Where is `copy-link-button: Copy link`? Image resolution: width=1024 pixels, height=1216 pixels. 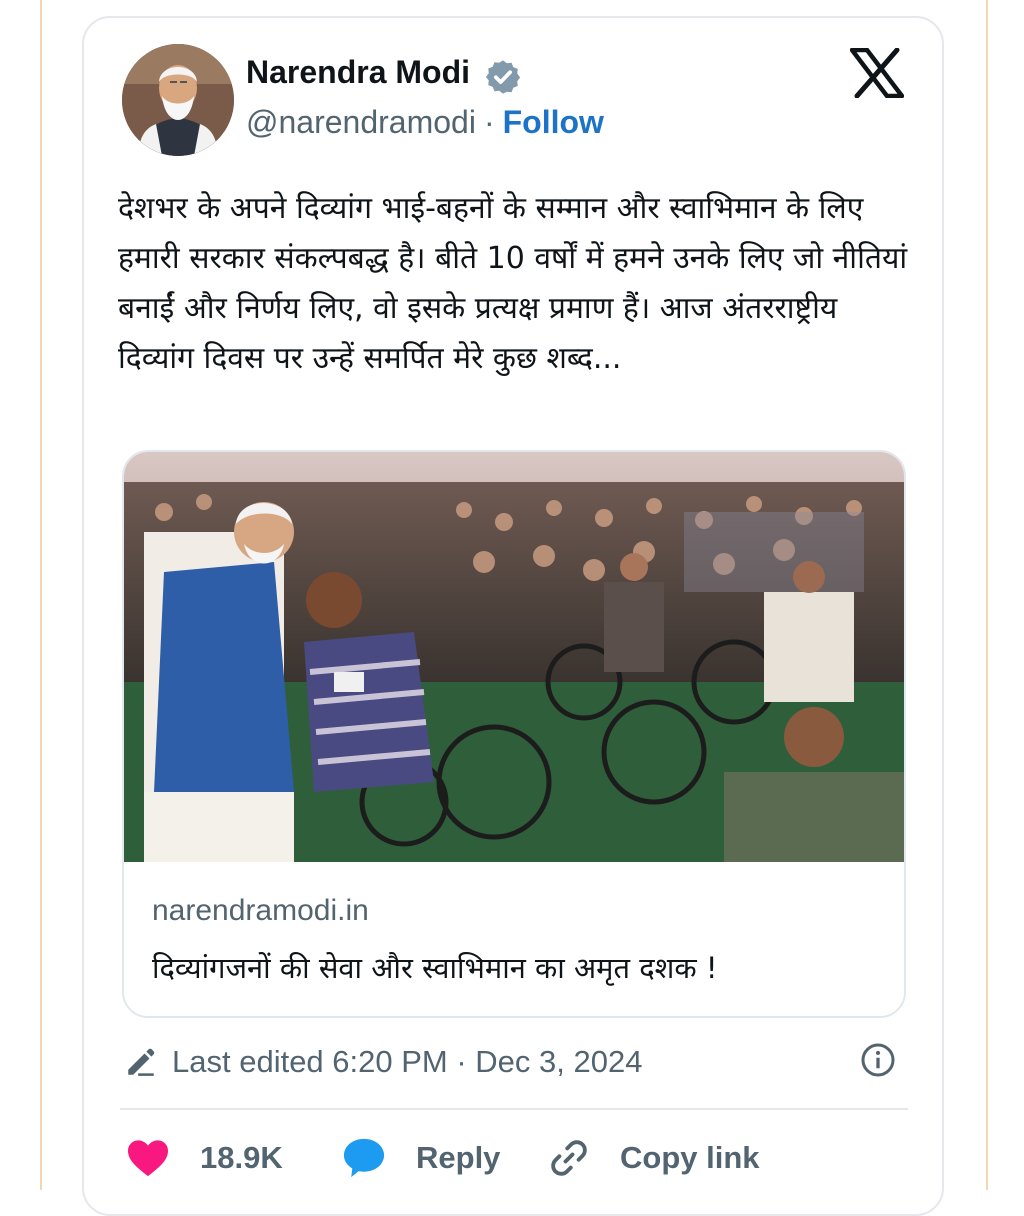
copy-link-button: Copy link is located at coordinates (654, 1158).